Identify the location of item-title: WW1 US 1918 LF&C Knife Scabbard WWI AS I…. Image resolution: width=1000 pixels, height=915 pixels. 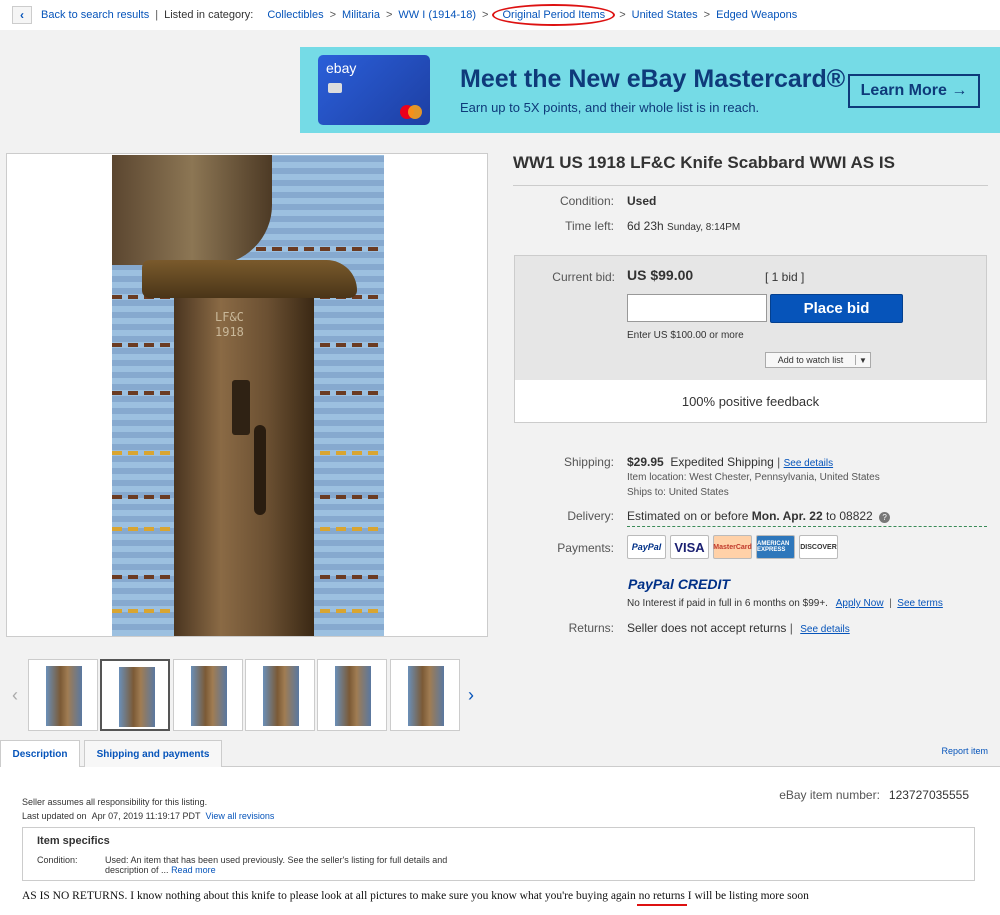
(750, 169).